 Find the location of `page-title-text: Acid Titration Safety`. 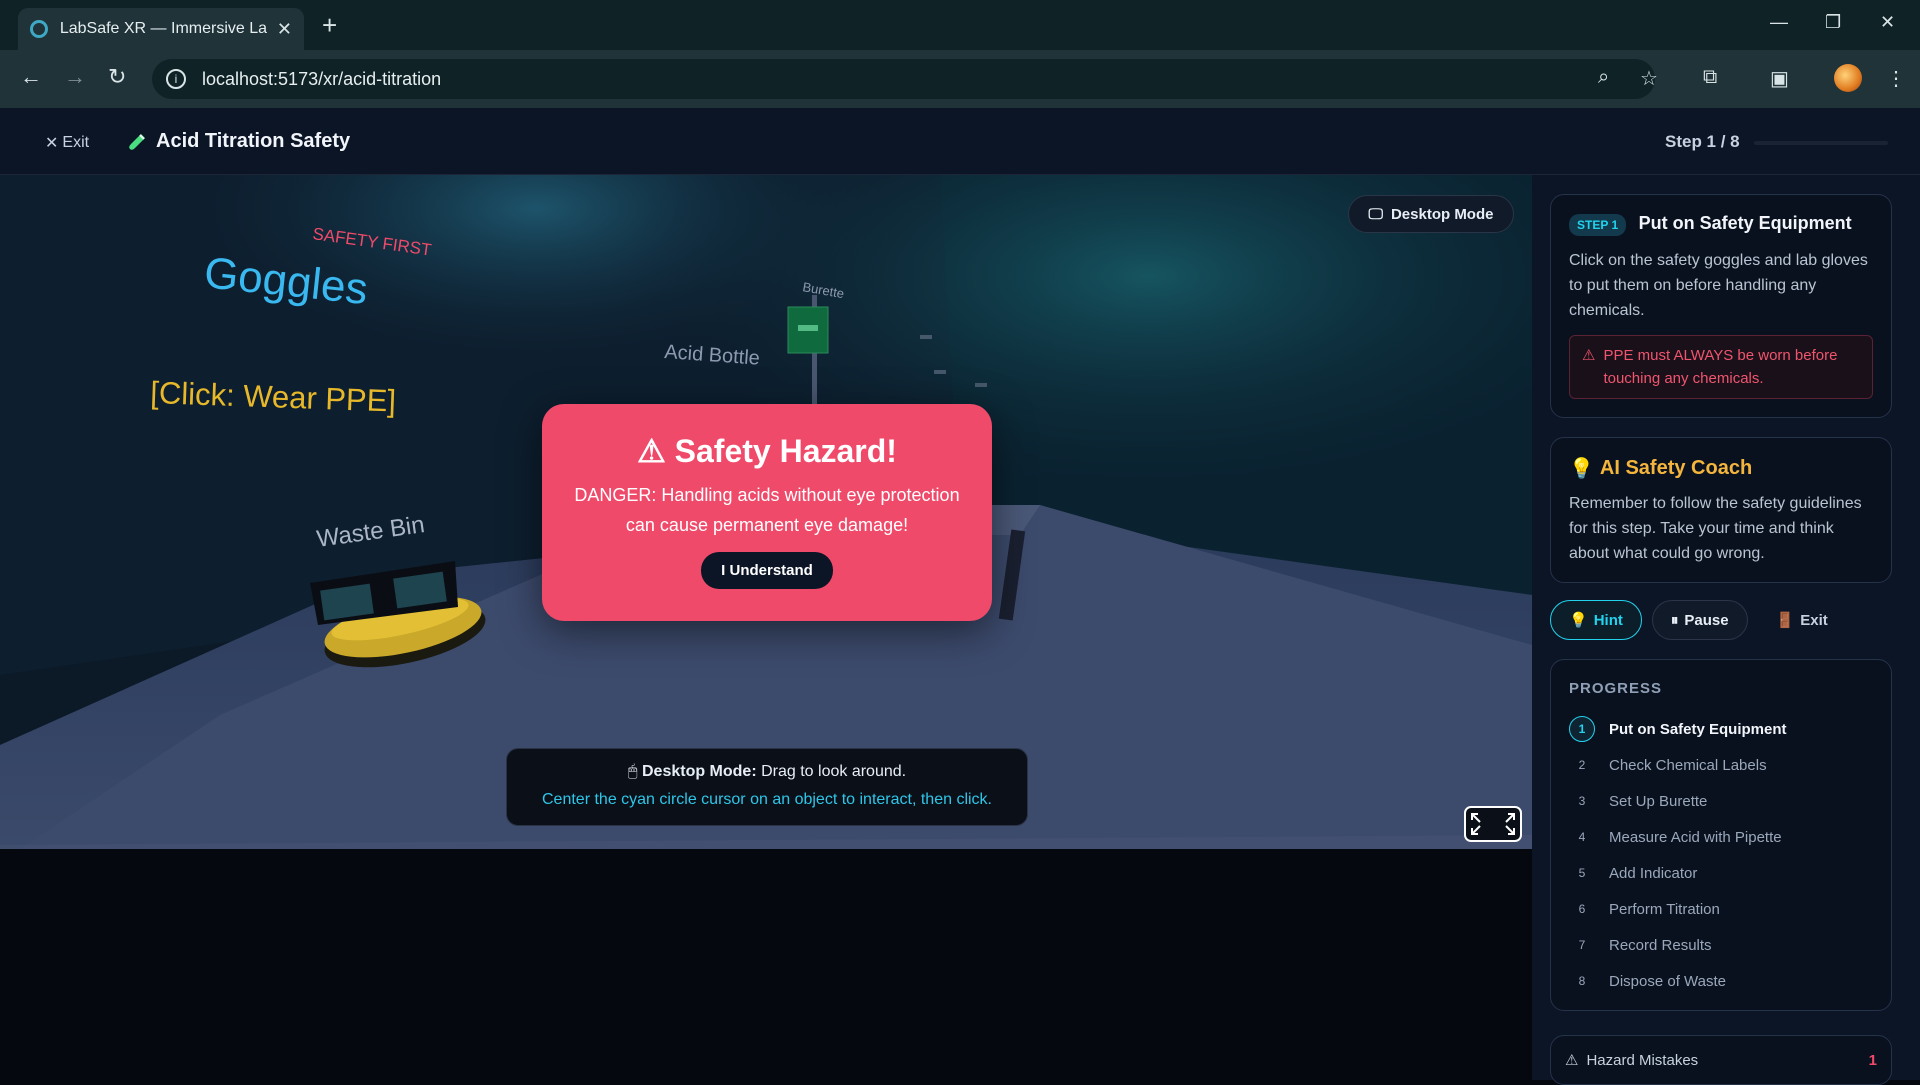

page-title-text: Acid Titration Safety is located at coordinates (253, 141).